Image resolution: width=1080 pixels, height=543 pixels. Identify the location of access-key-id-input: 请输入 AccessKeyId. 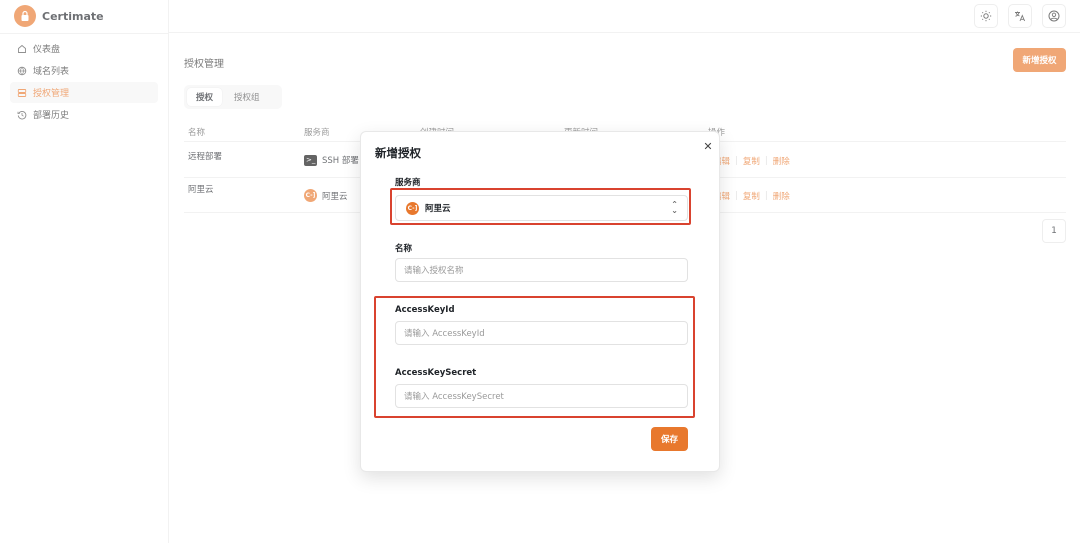
(541, 333).